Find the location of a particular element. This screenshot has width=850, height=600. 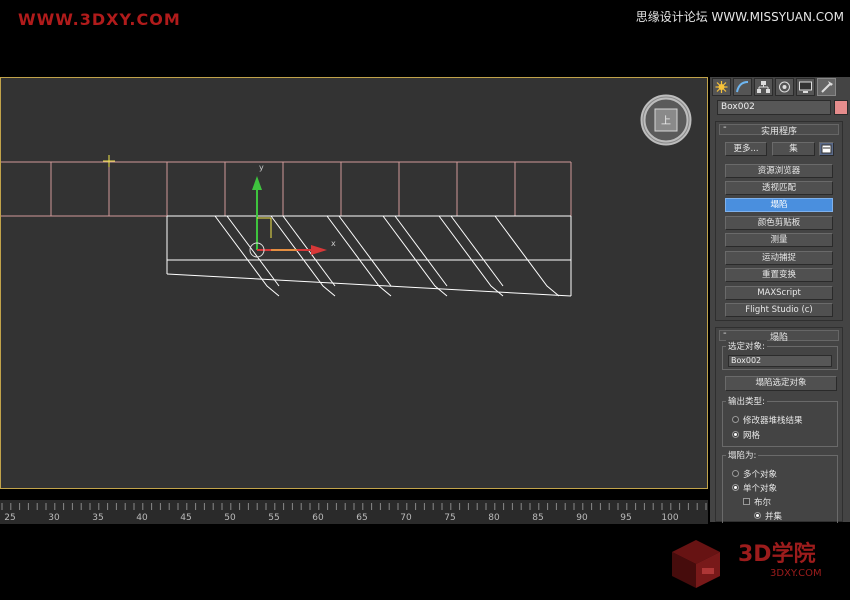

hierarchy-tab is located at coordinates (763, 87).